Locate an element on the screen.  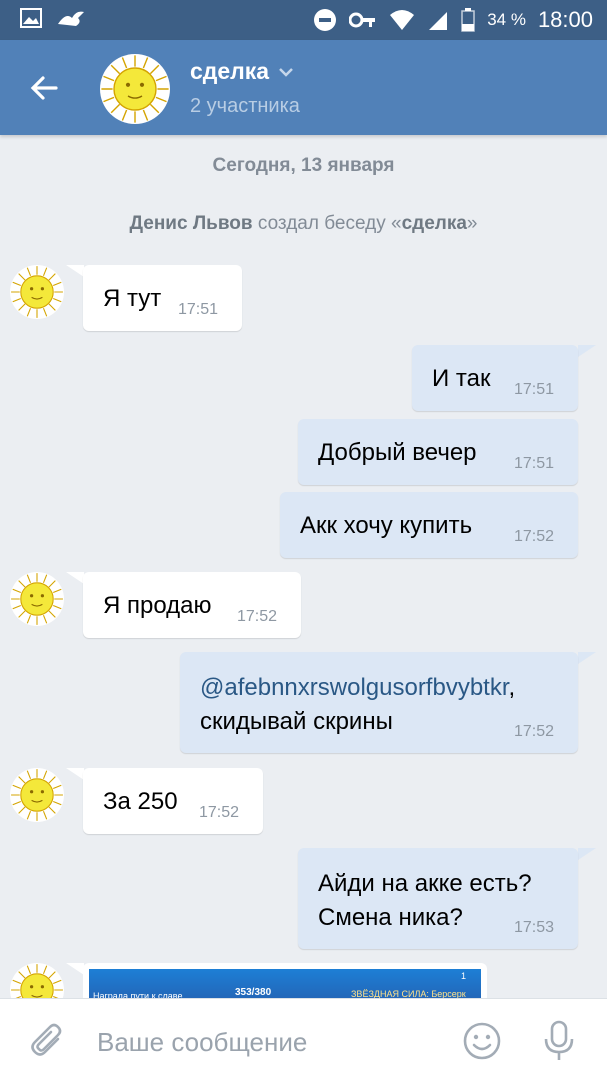
message-first-line: @afebnnxrswolgusorfbvybtkr, is located at coordinates (357, 688).